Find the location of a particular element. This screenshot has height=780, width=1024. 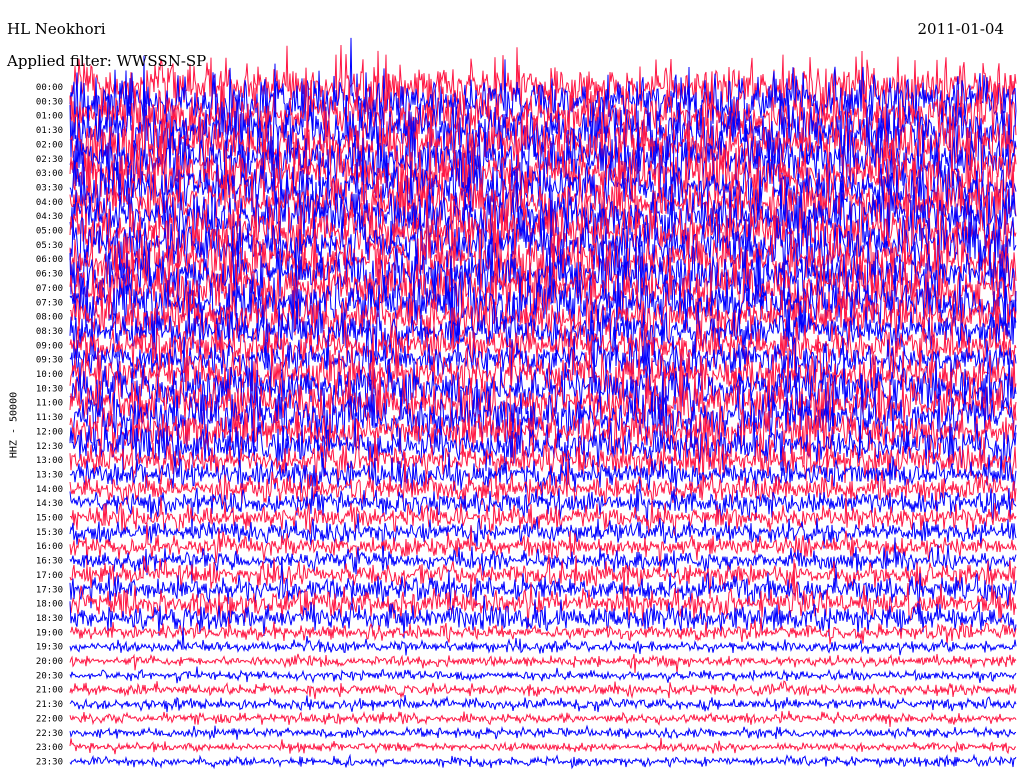

tick-label: 07:00 is located at coordinates (49, 289).